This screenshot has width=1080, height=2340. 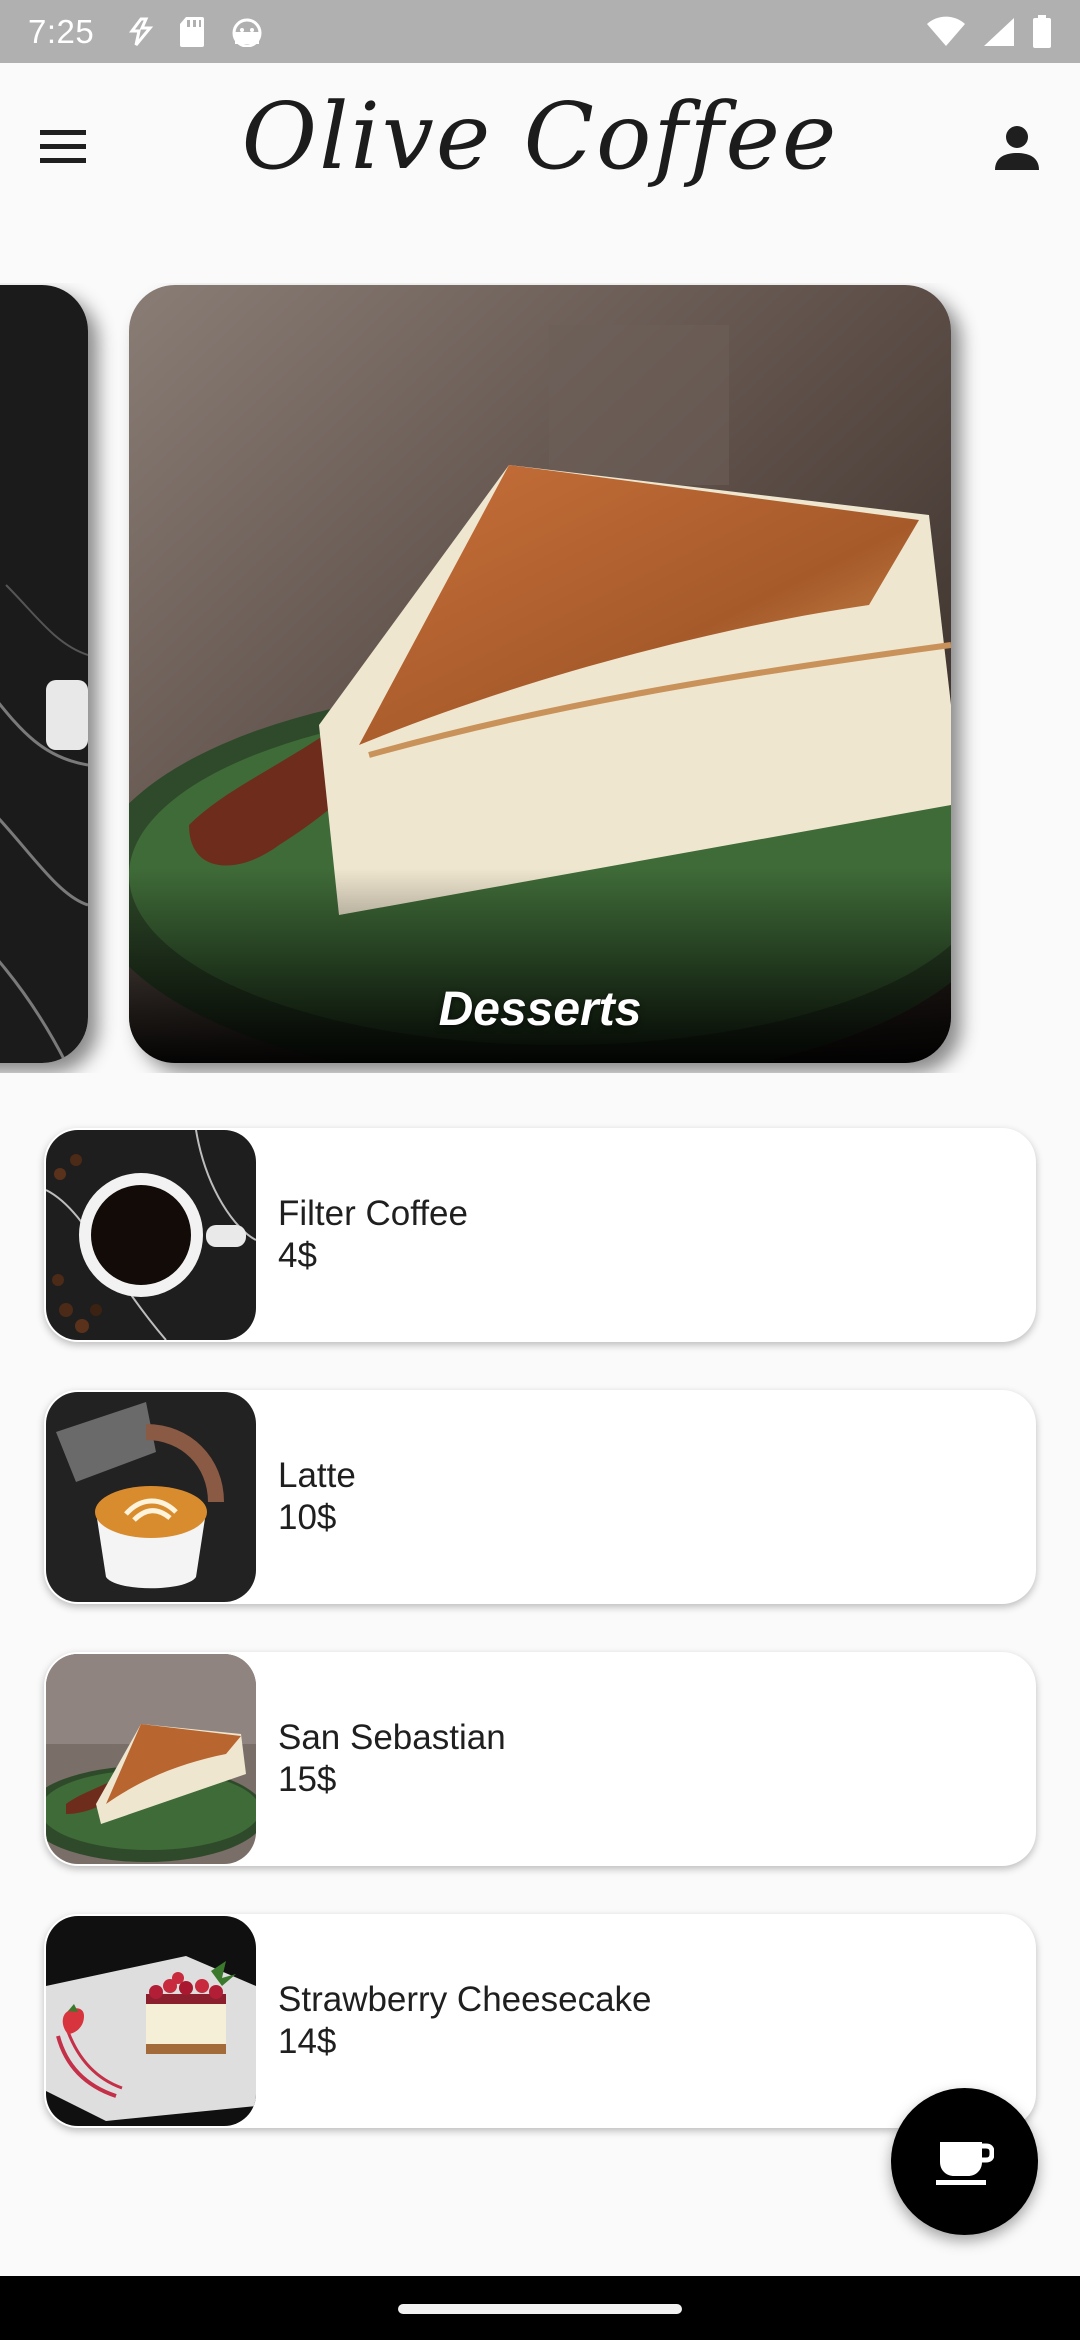 I want to click on strawberry-cheesecake-image, so click(x=151, y=2021).